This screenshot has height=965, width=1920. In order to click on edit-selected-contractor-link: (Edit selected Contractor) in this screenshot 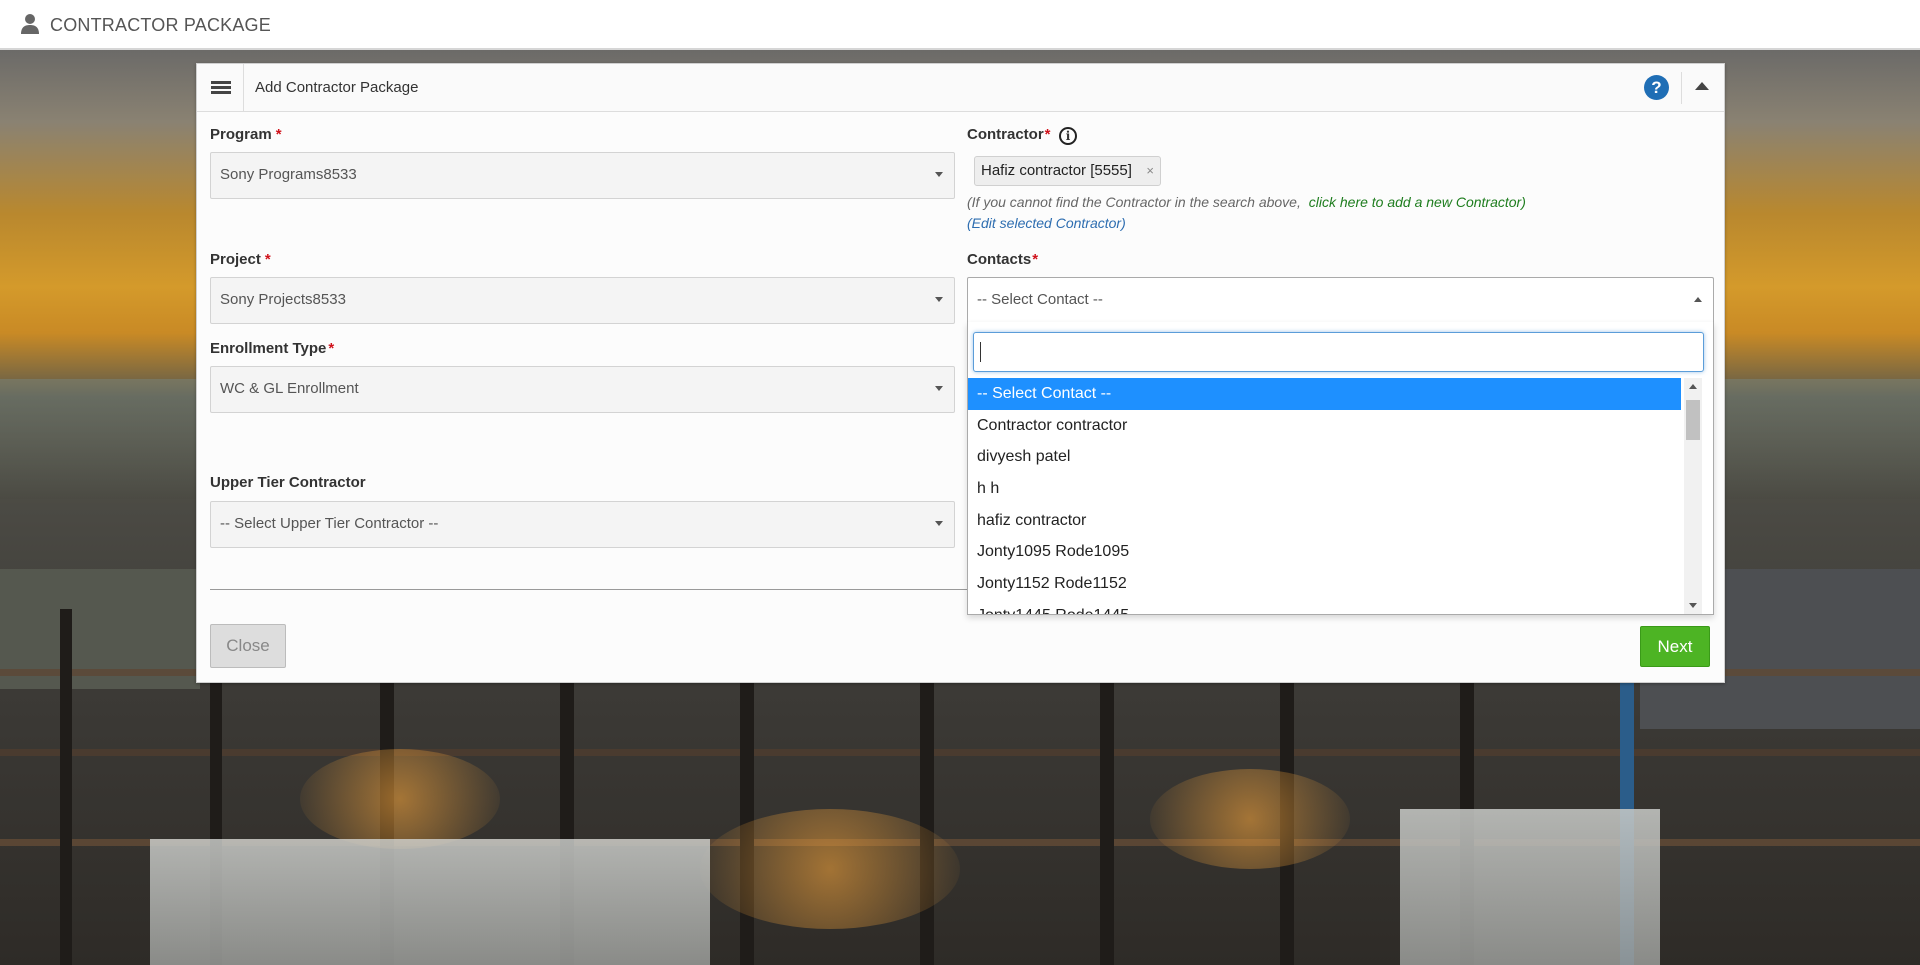, I will do `click(1046, 223)`.